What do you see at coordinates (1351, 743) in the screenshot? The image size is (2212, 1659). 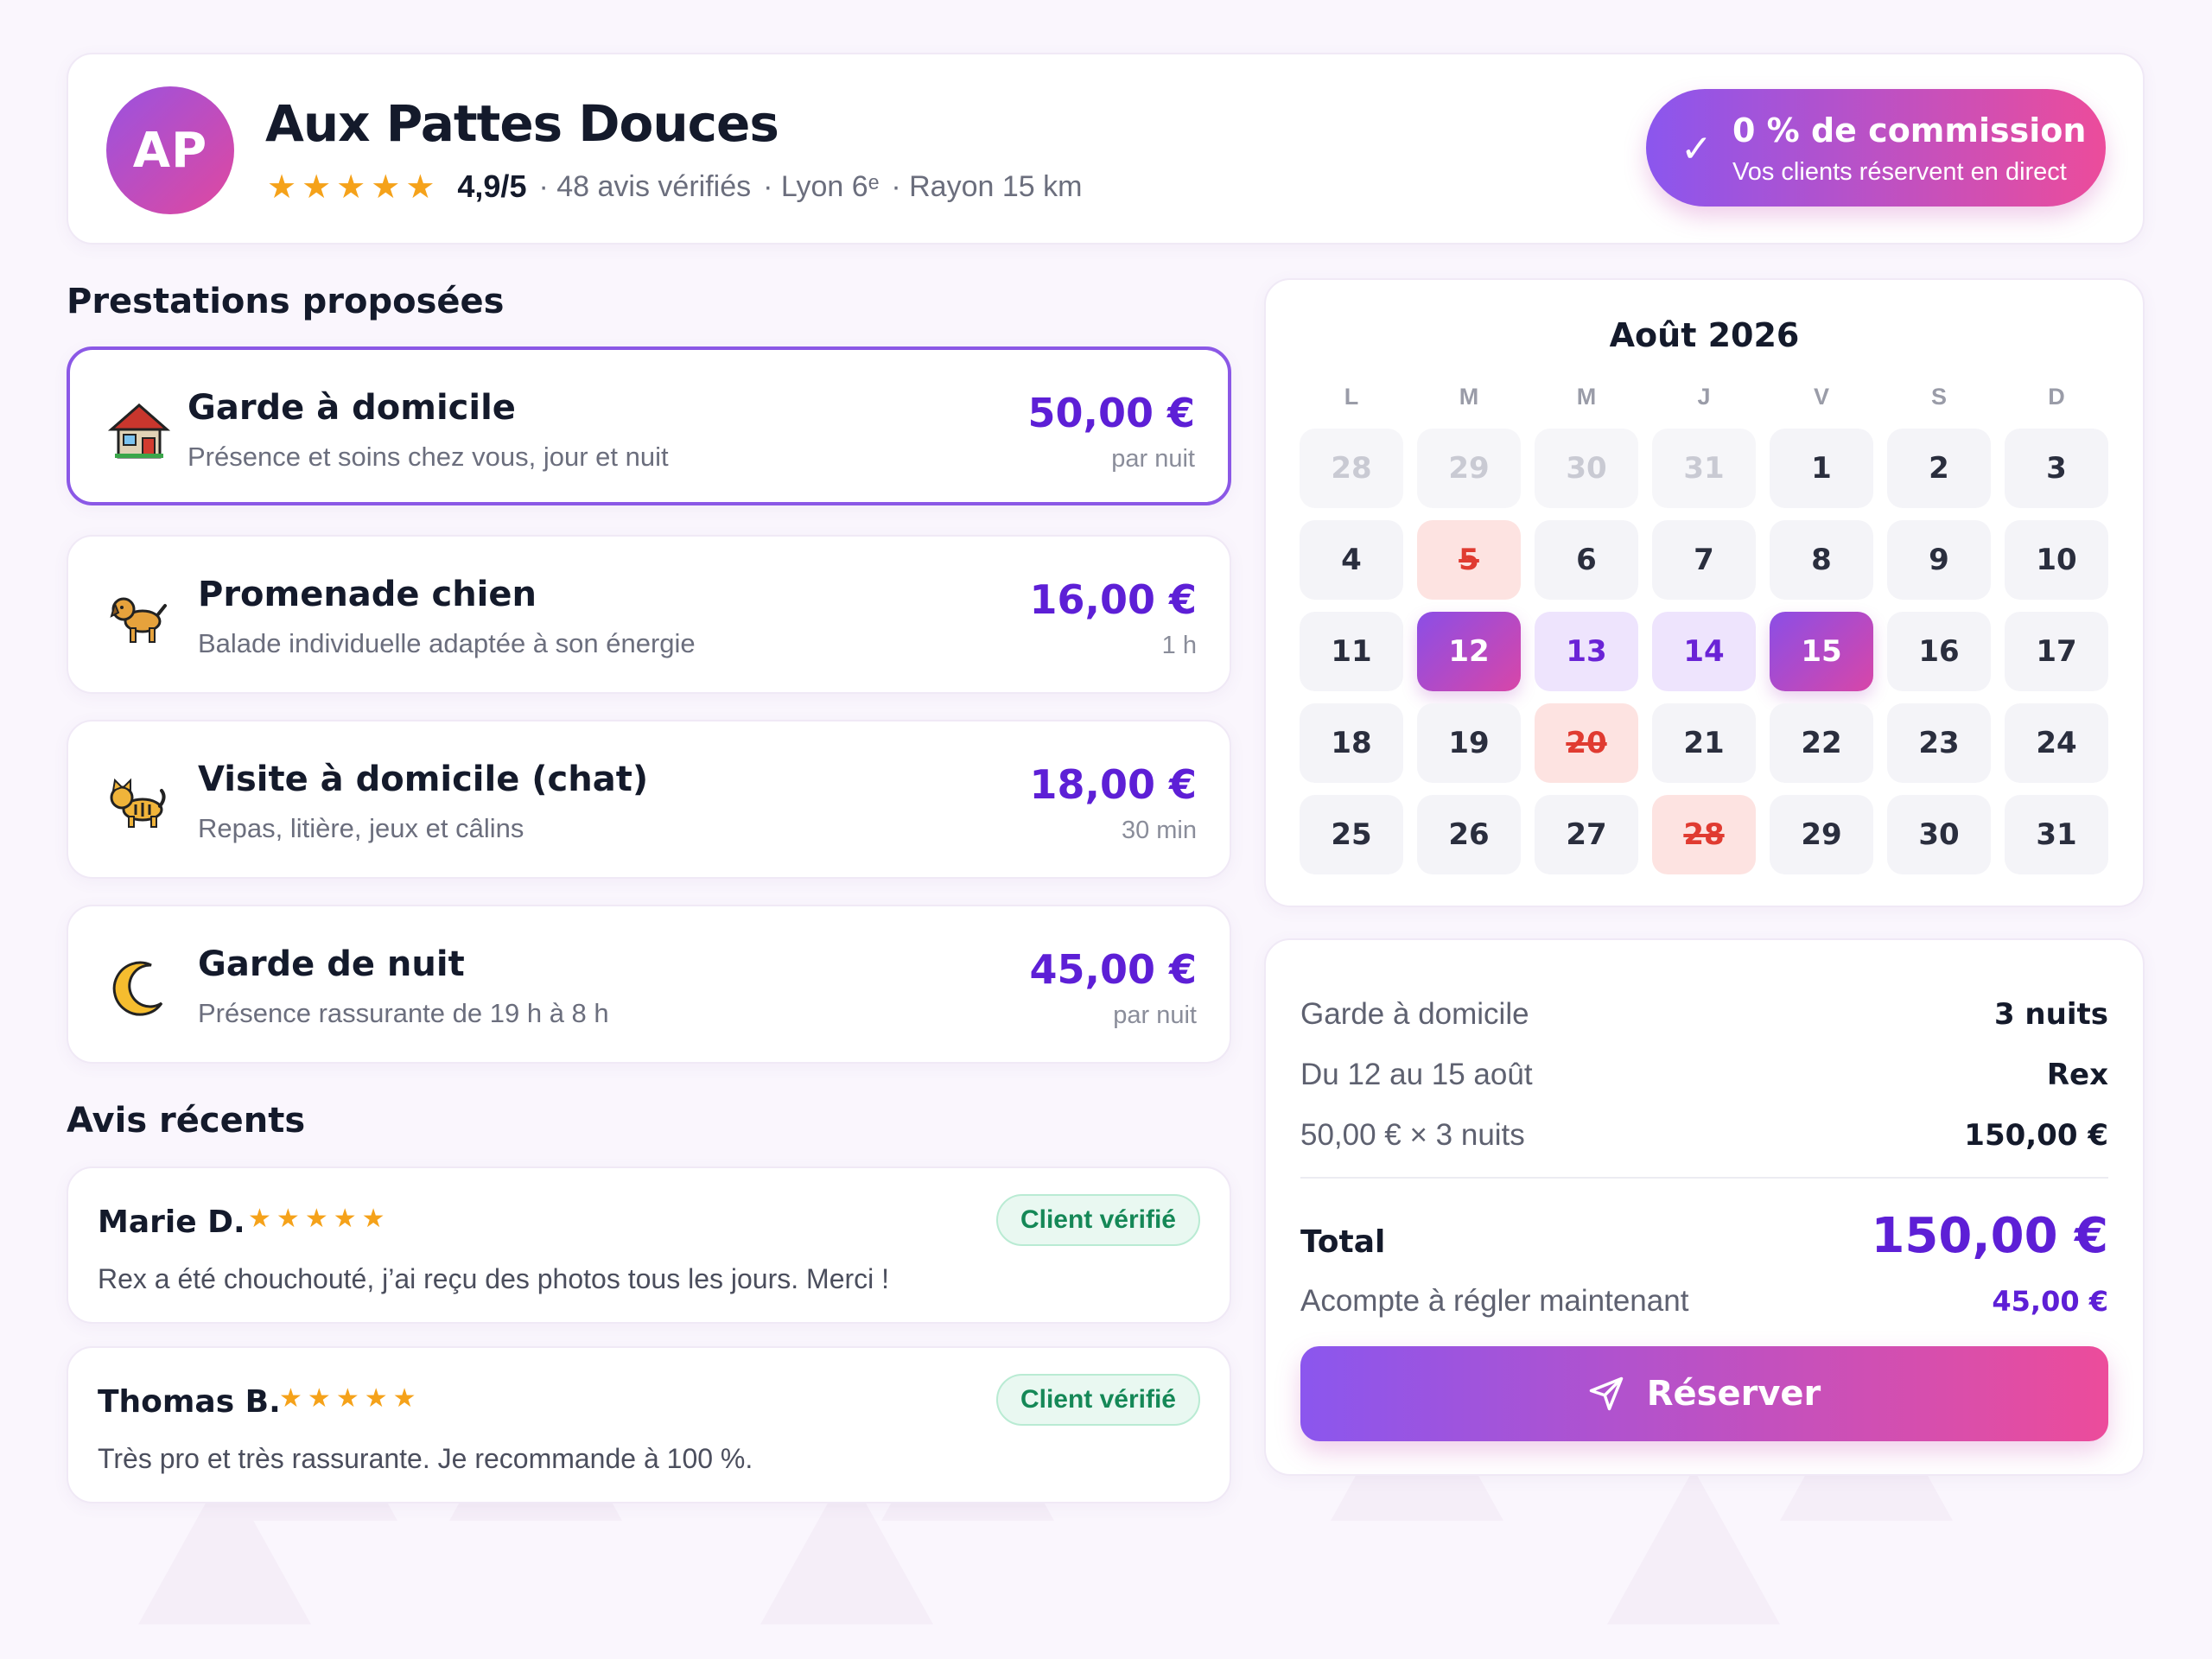 I see `calendar-day: 18` at bounding box center [1351, 743].